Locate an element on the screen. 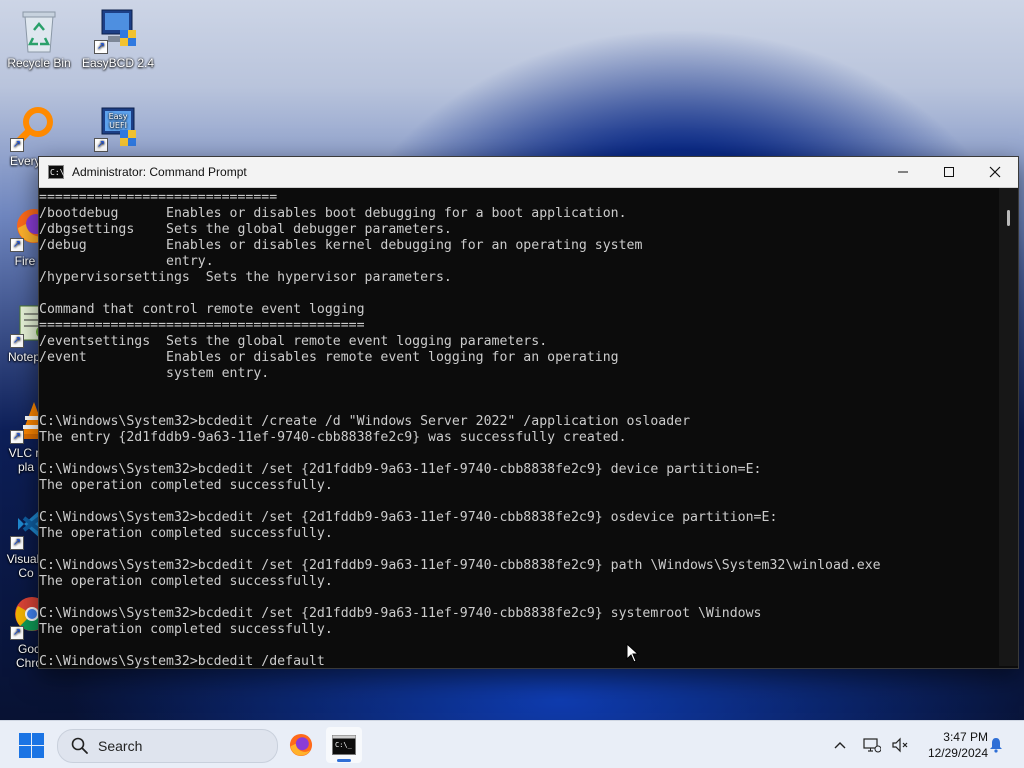 This screenshot has width=1024, height=768. chevron-up-icon is located at coordinates (840, 745).